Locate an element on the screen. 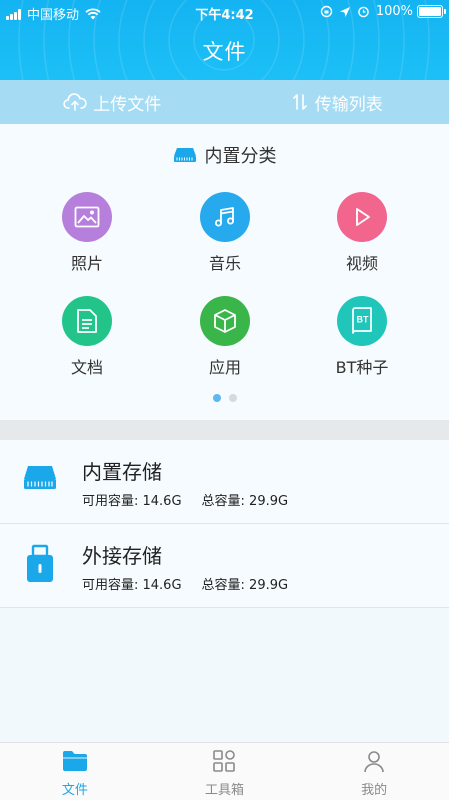 The height and width of the screenshot is (800, 449). category-documents: 文档 is located at coordinates (87, 337).